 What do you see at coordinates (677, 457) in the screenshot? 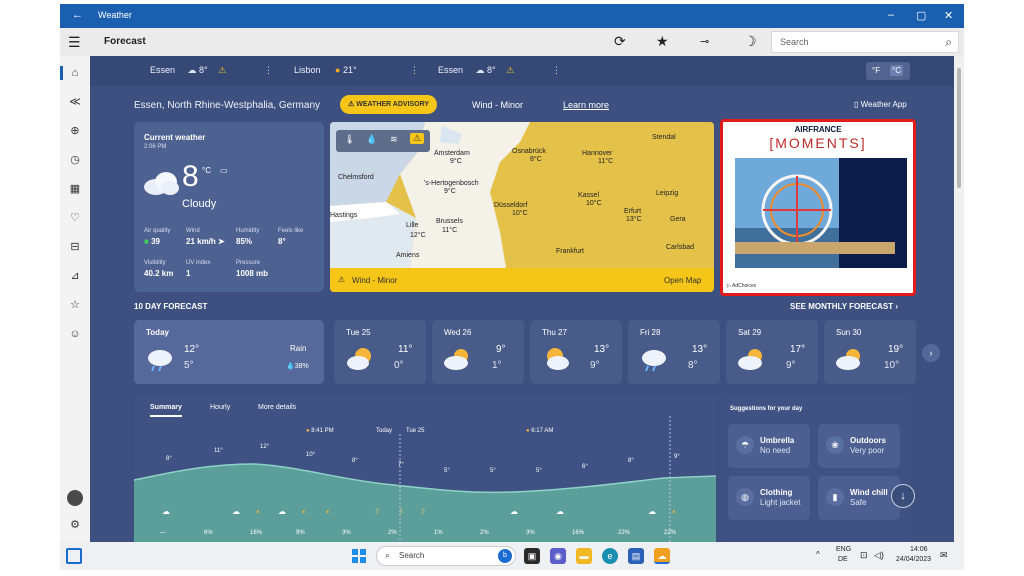
I see `hour-temp: 9°` at bounding box center [677, 457].